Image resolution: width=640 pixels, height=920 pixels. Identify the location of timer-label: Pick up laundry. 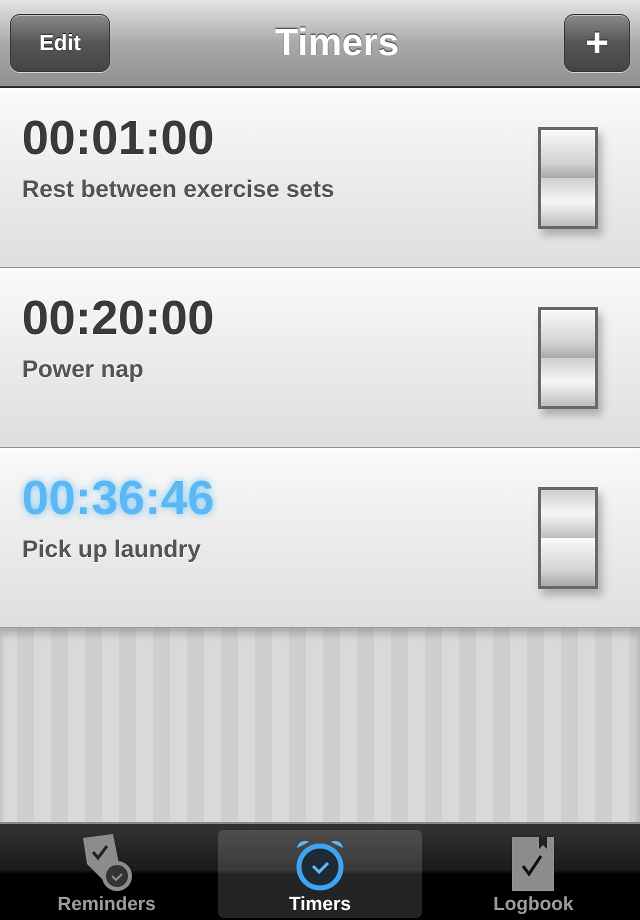
(111, 550).